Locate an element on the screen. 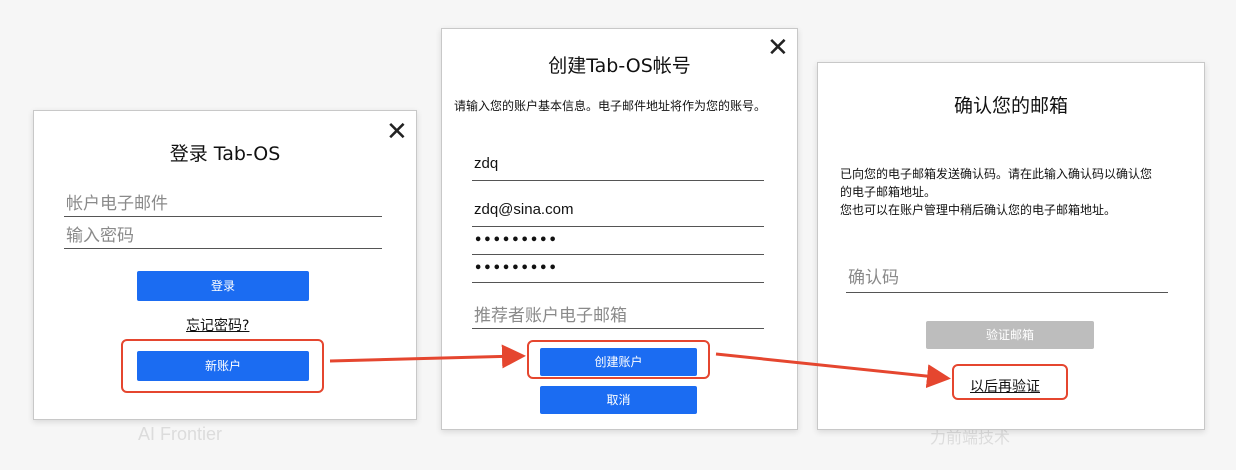 This screenshot has height=470, width=1236. arrow-to-verify is located at coordinates (833, 370).